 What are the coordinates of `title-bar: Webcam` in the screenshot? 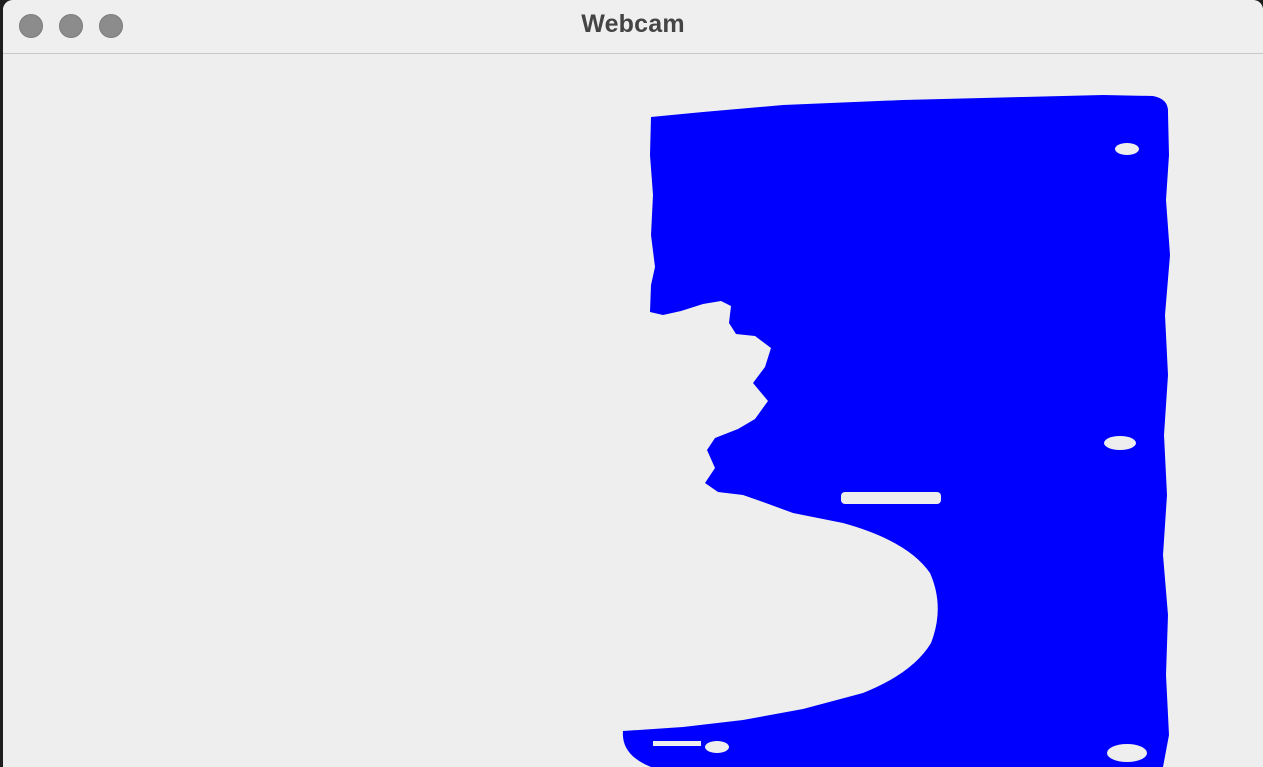 It's located at (633, 27).